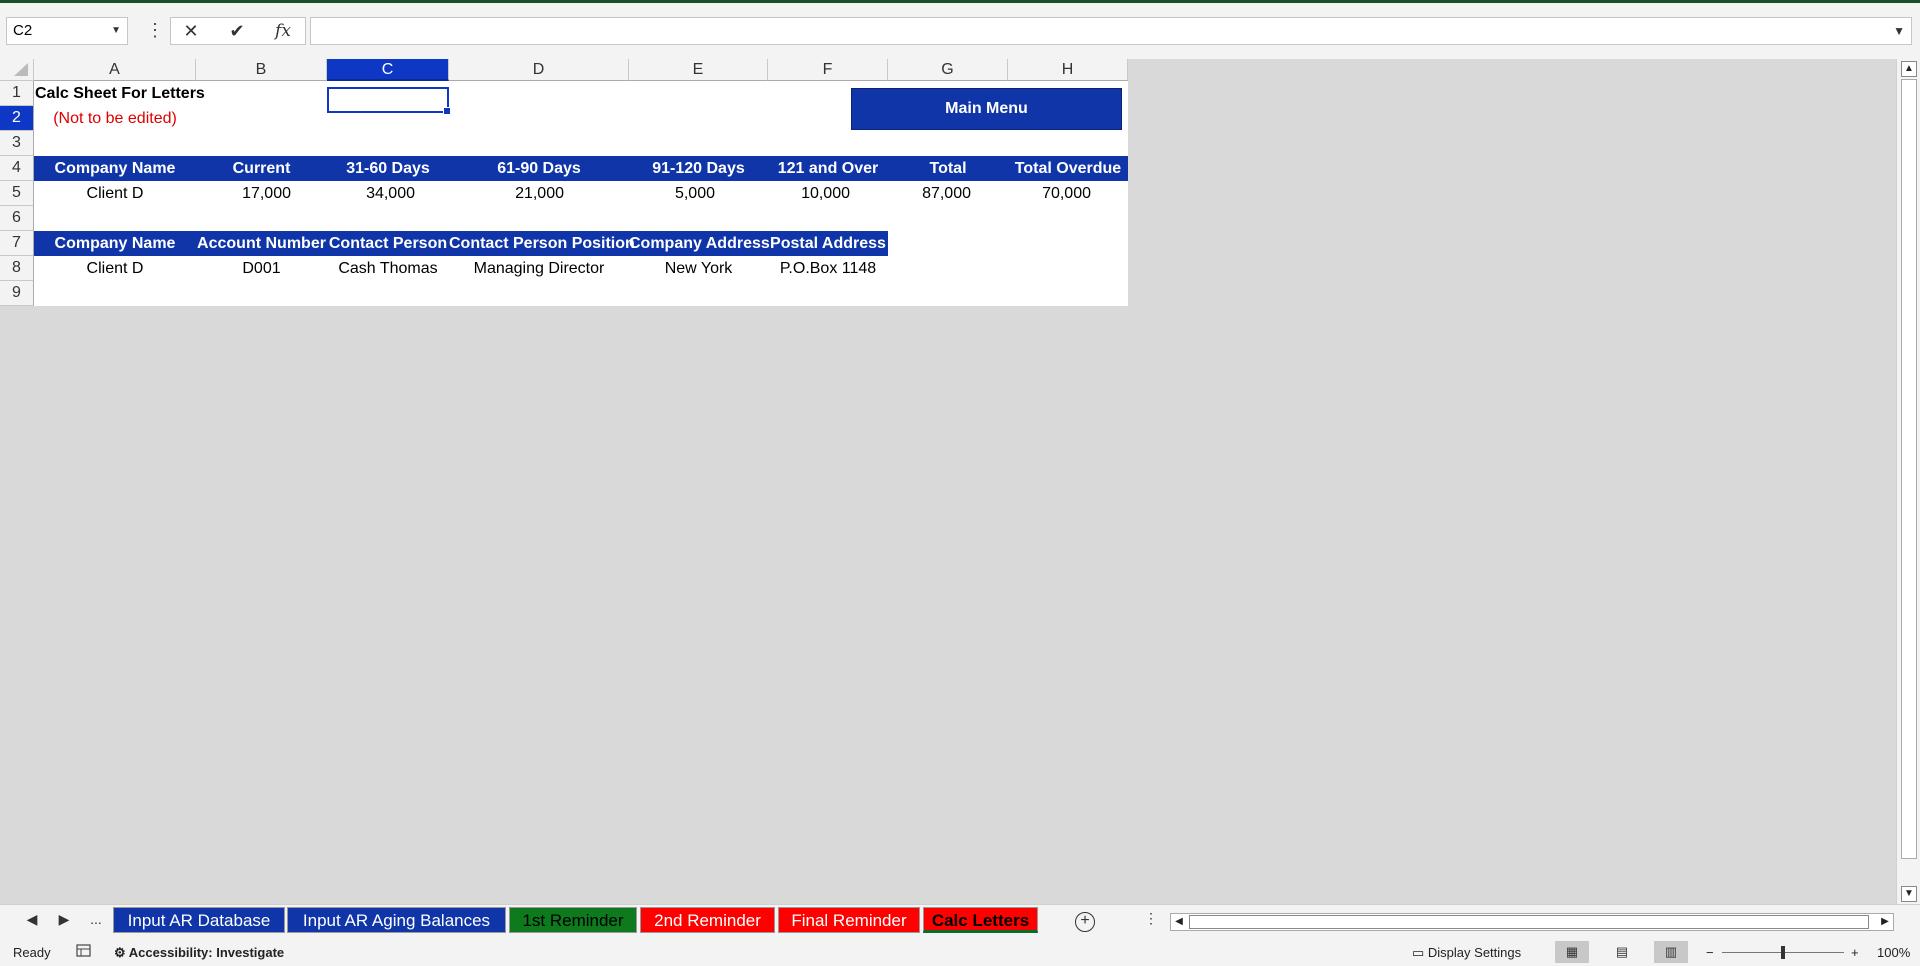 The width and height of the screenshot is (1920, 966). Describe the element at coordinates (64, 919) in the screenshot. I see `tab-next-icon: ▶` at that location.